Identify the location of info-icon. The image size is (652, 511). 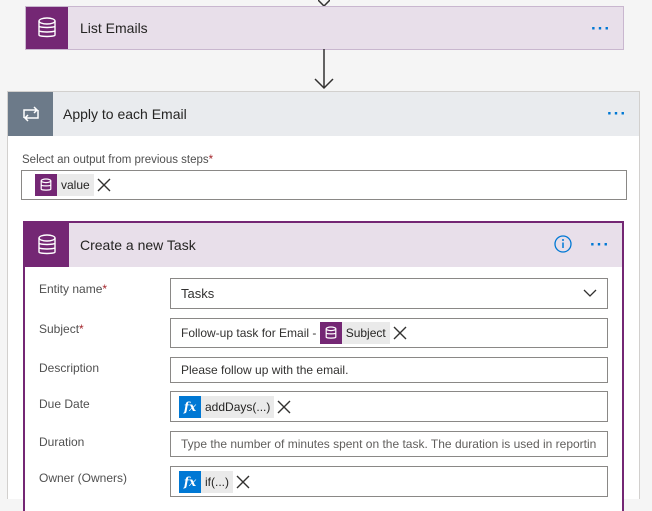
(563, 244).